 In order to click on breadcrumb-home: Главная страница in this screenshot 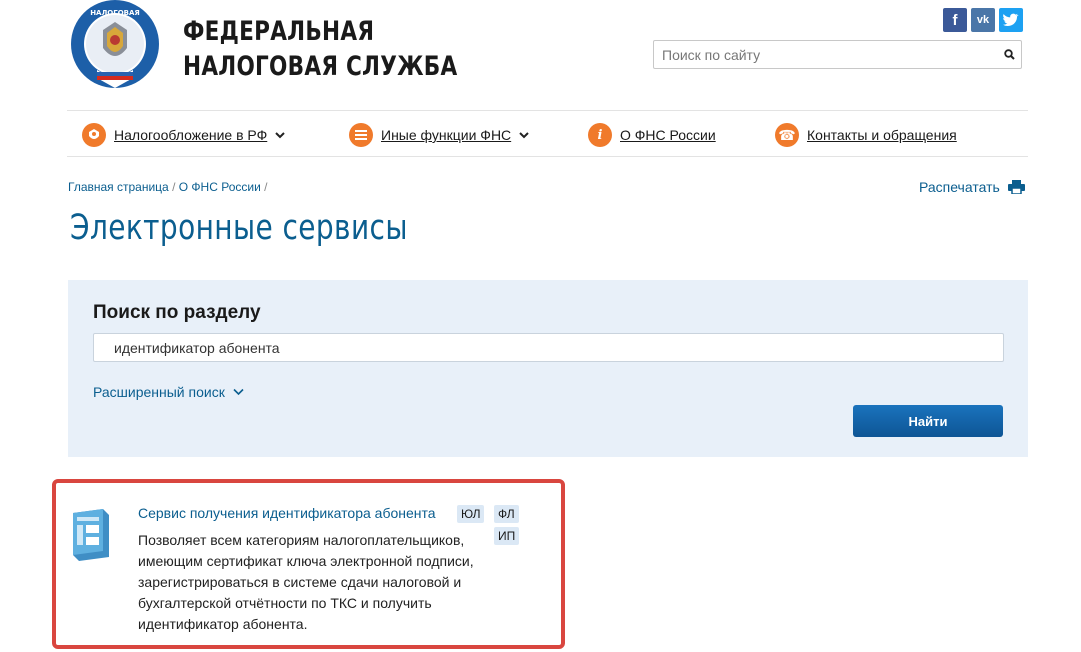, I will do `click(118, 187)`.